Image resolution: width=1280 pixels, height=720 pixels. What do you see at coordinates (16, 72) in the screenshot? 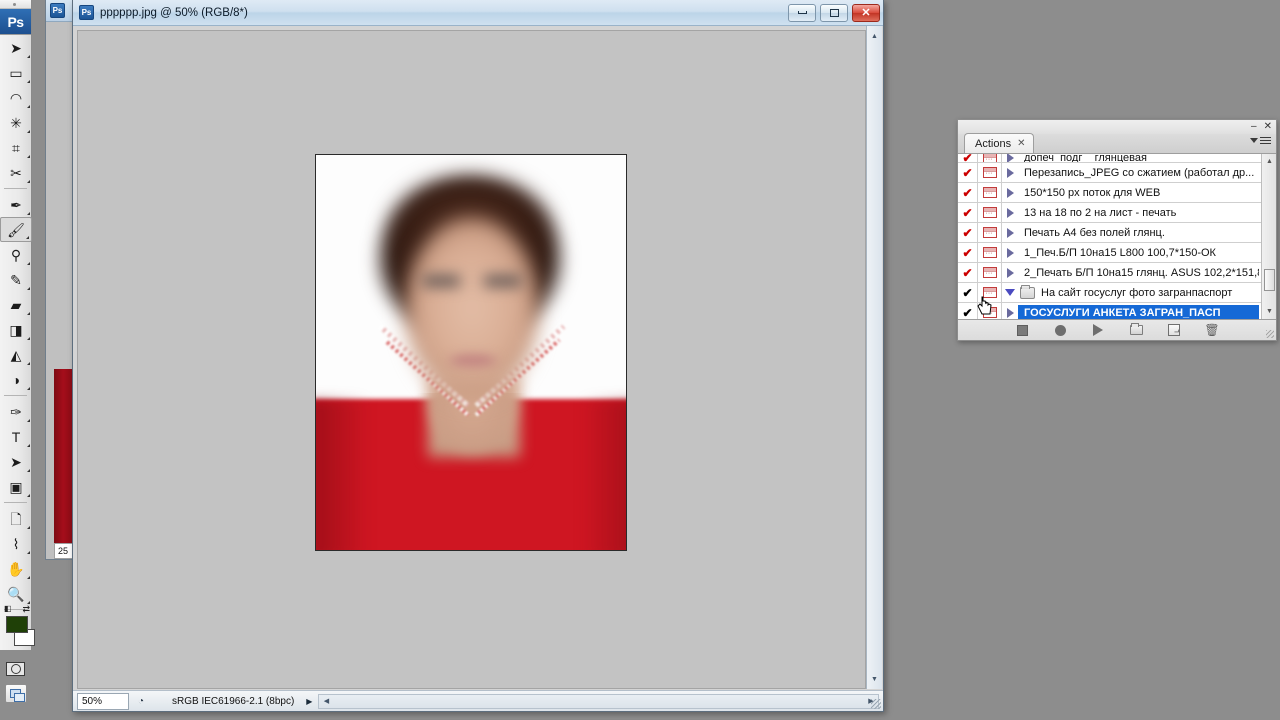
I see `marquee-tool: ▭` at bounding box center [16, 72].